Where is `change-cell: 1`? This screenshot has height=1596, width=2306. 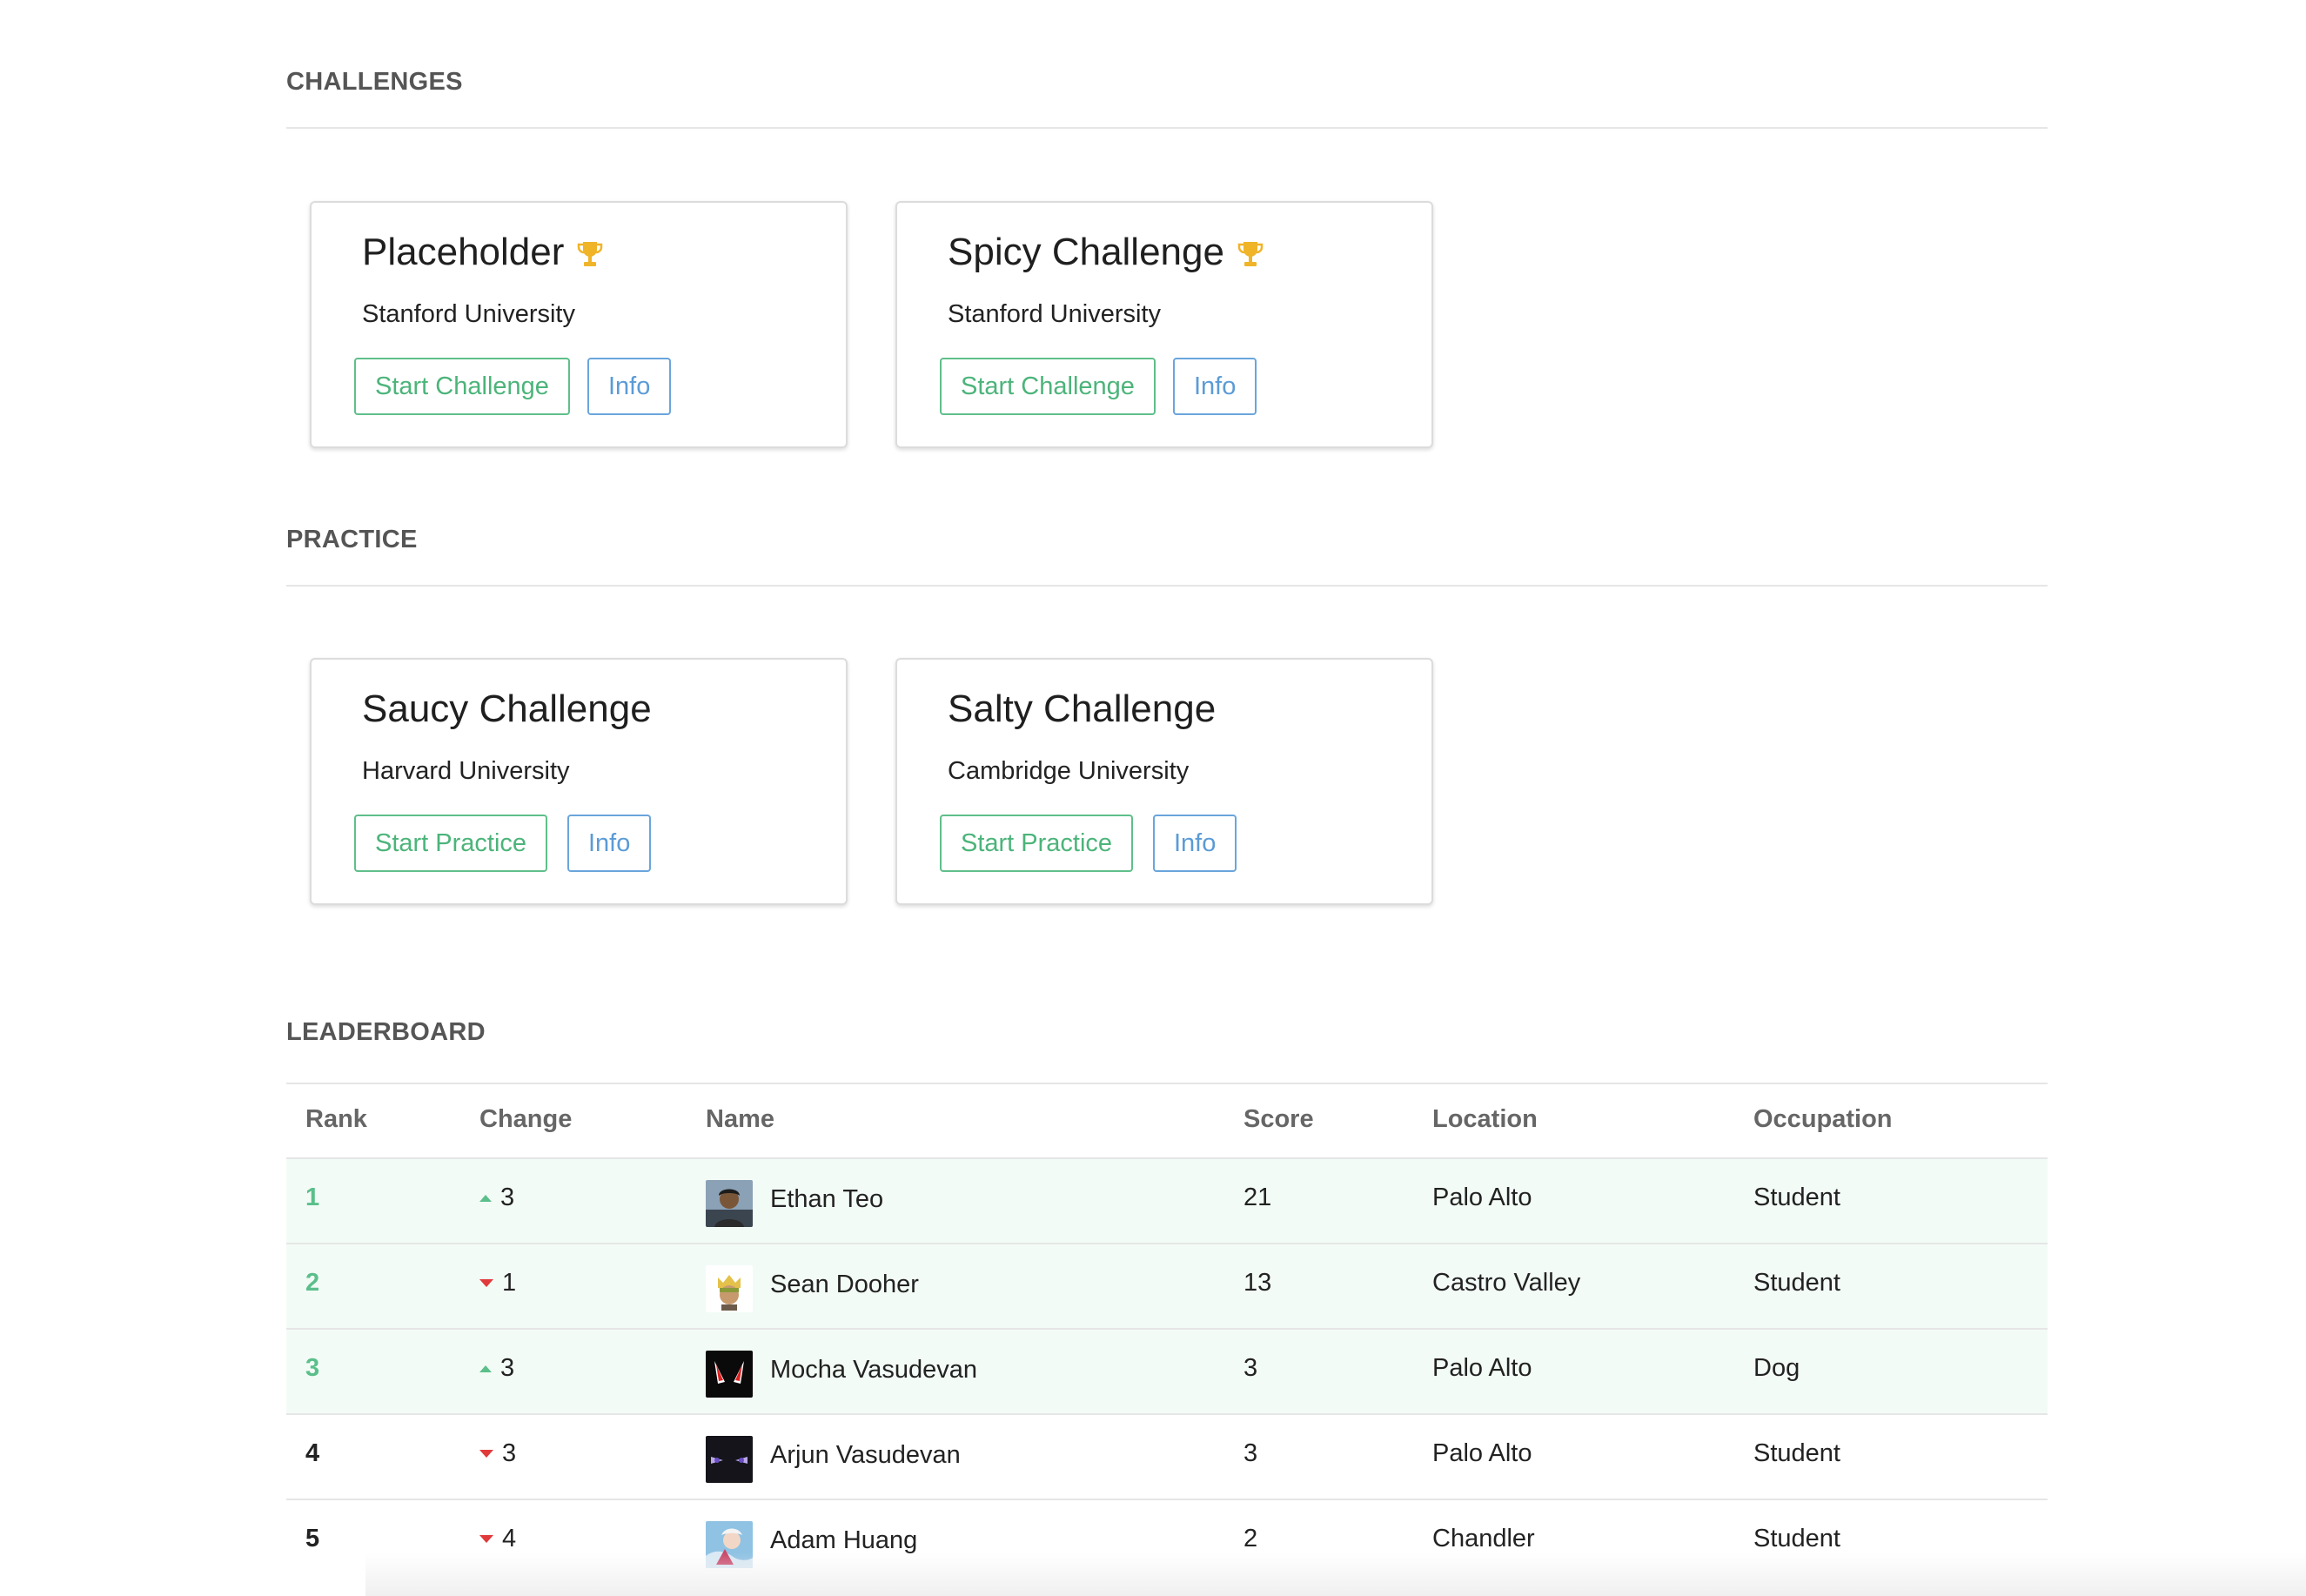 change-cell: 1 is located at coordinates (497, 1283).